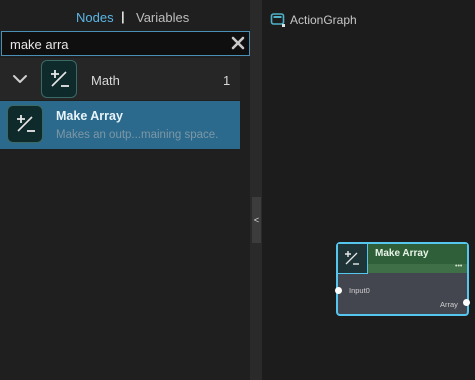 This screenshot has width=475, height=380. What do you see at coordinates (238, 43) in the screenshot?
I see `close-icon` at bounding box center [238, 43].